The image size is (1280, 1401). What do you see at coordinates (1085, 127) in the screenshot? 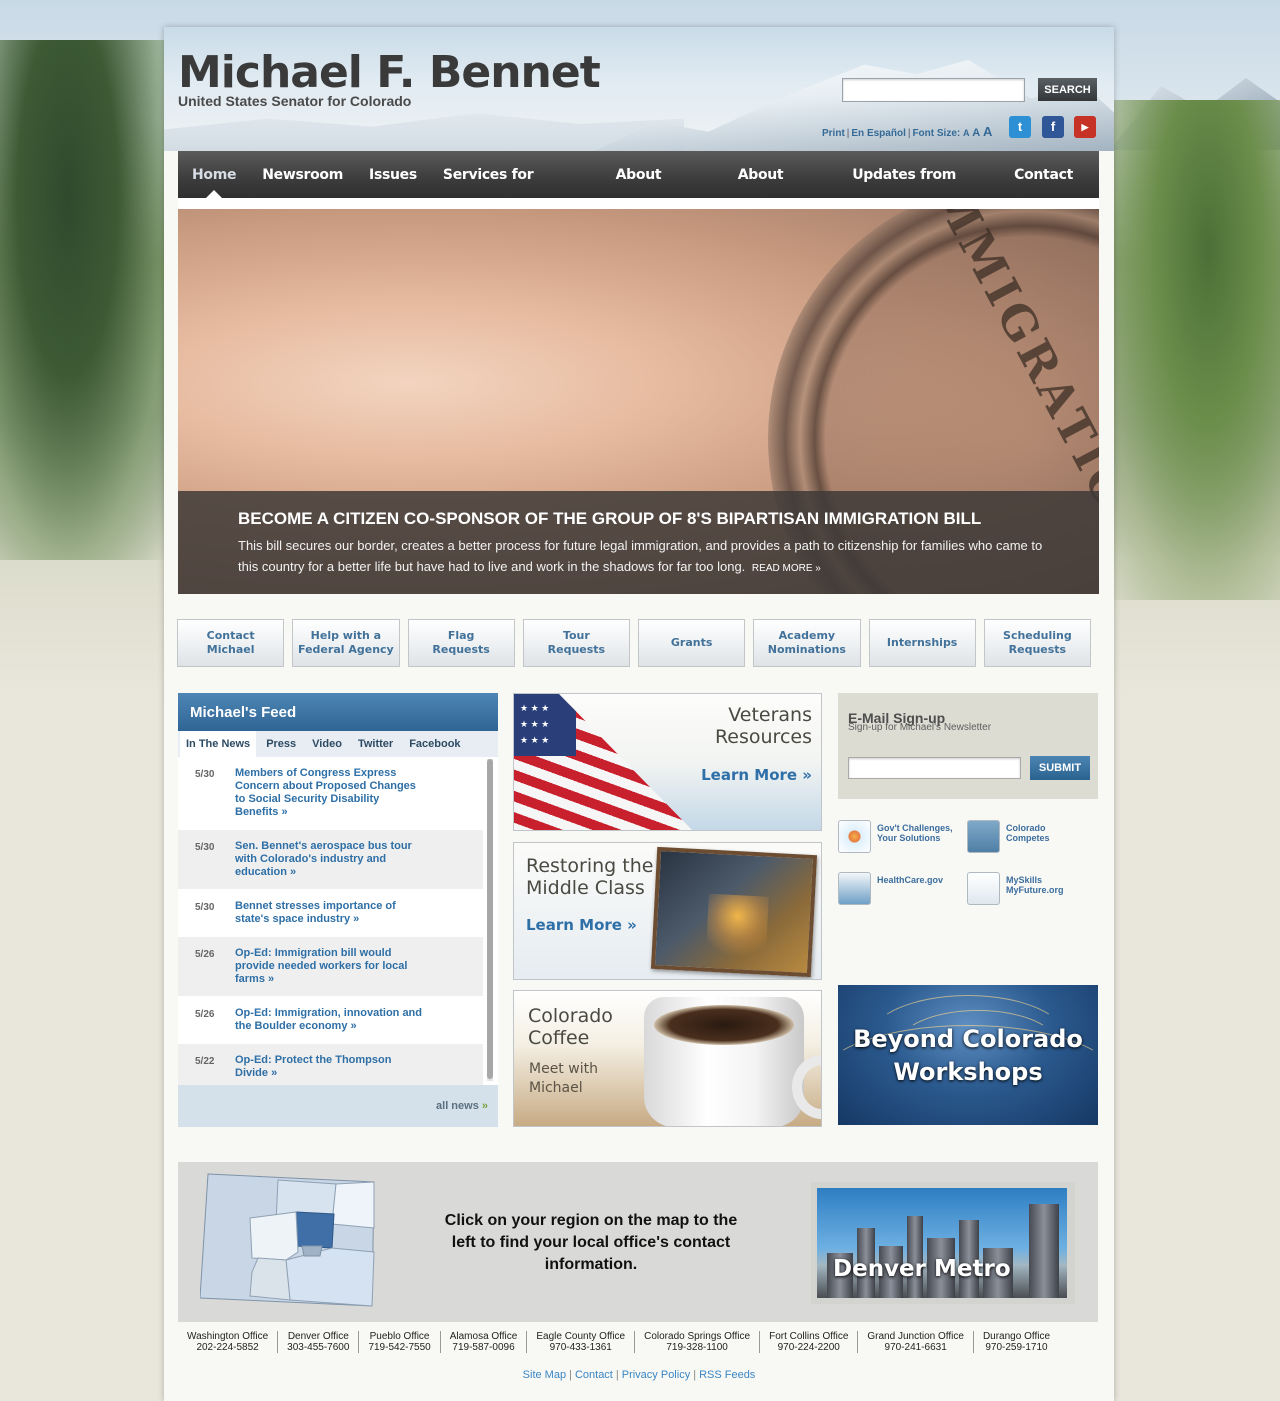
I see `youtube-icon: ▶` at bounding box center [1085, 127].